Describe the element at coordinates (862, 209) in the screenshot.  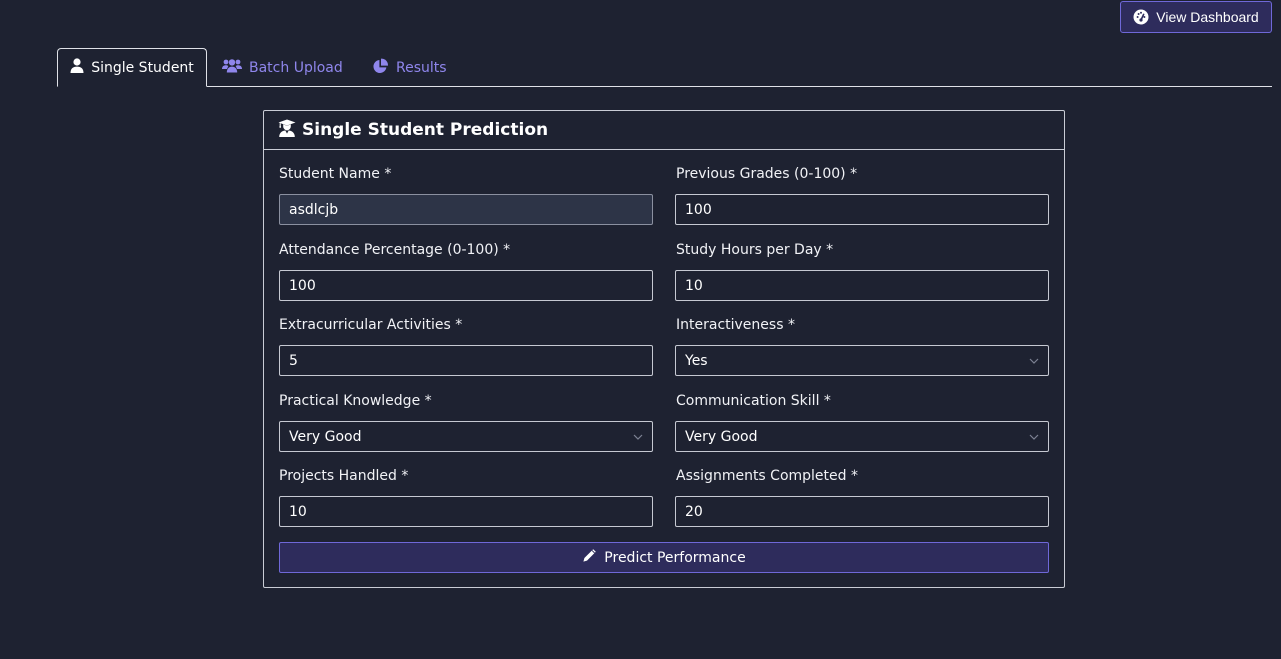
I see `previous-grades-input: 100` at that location.